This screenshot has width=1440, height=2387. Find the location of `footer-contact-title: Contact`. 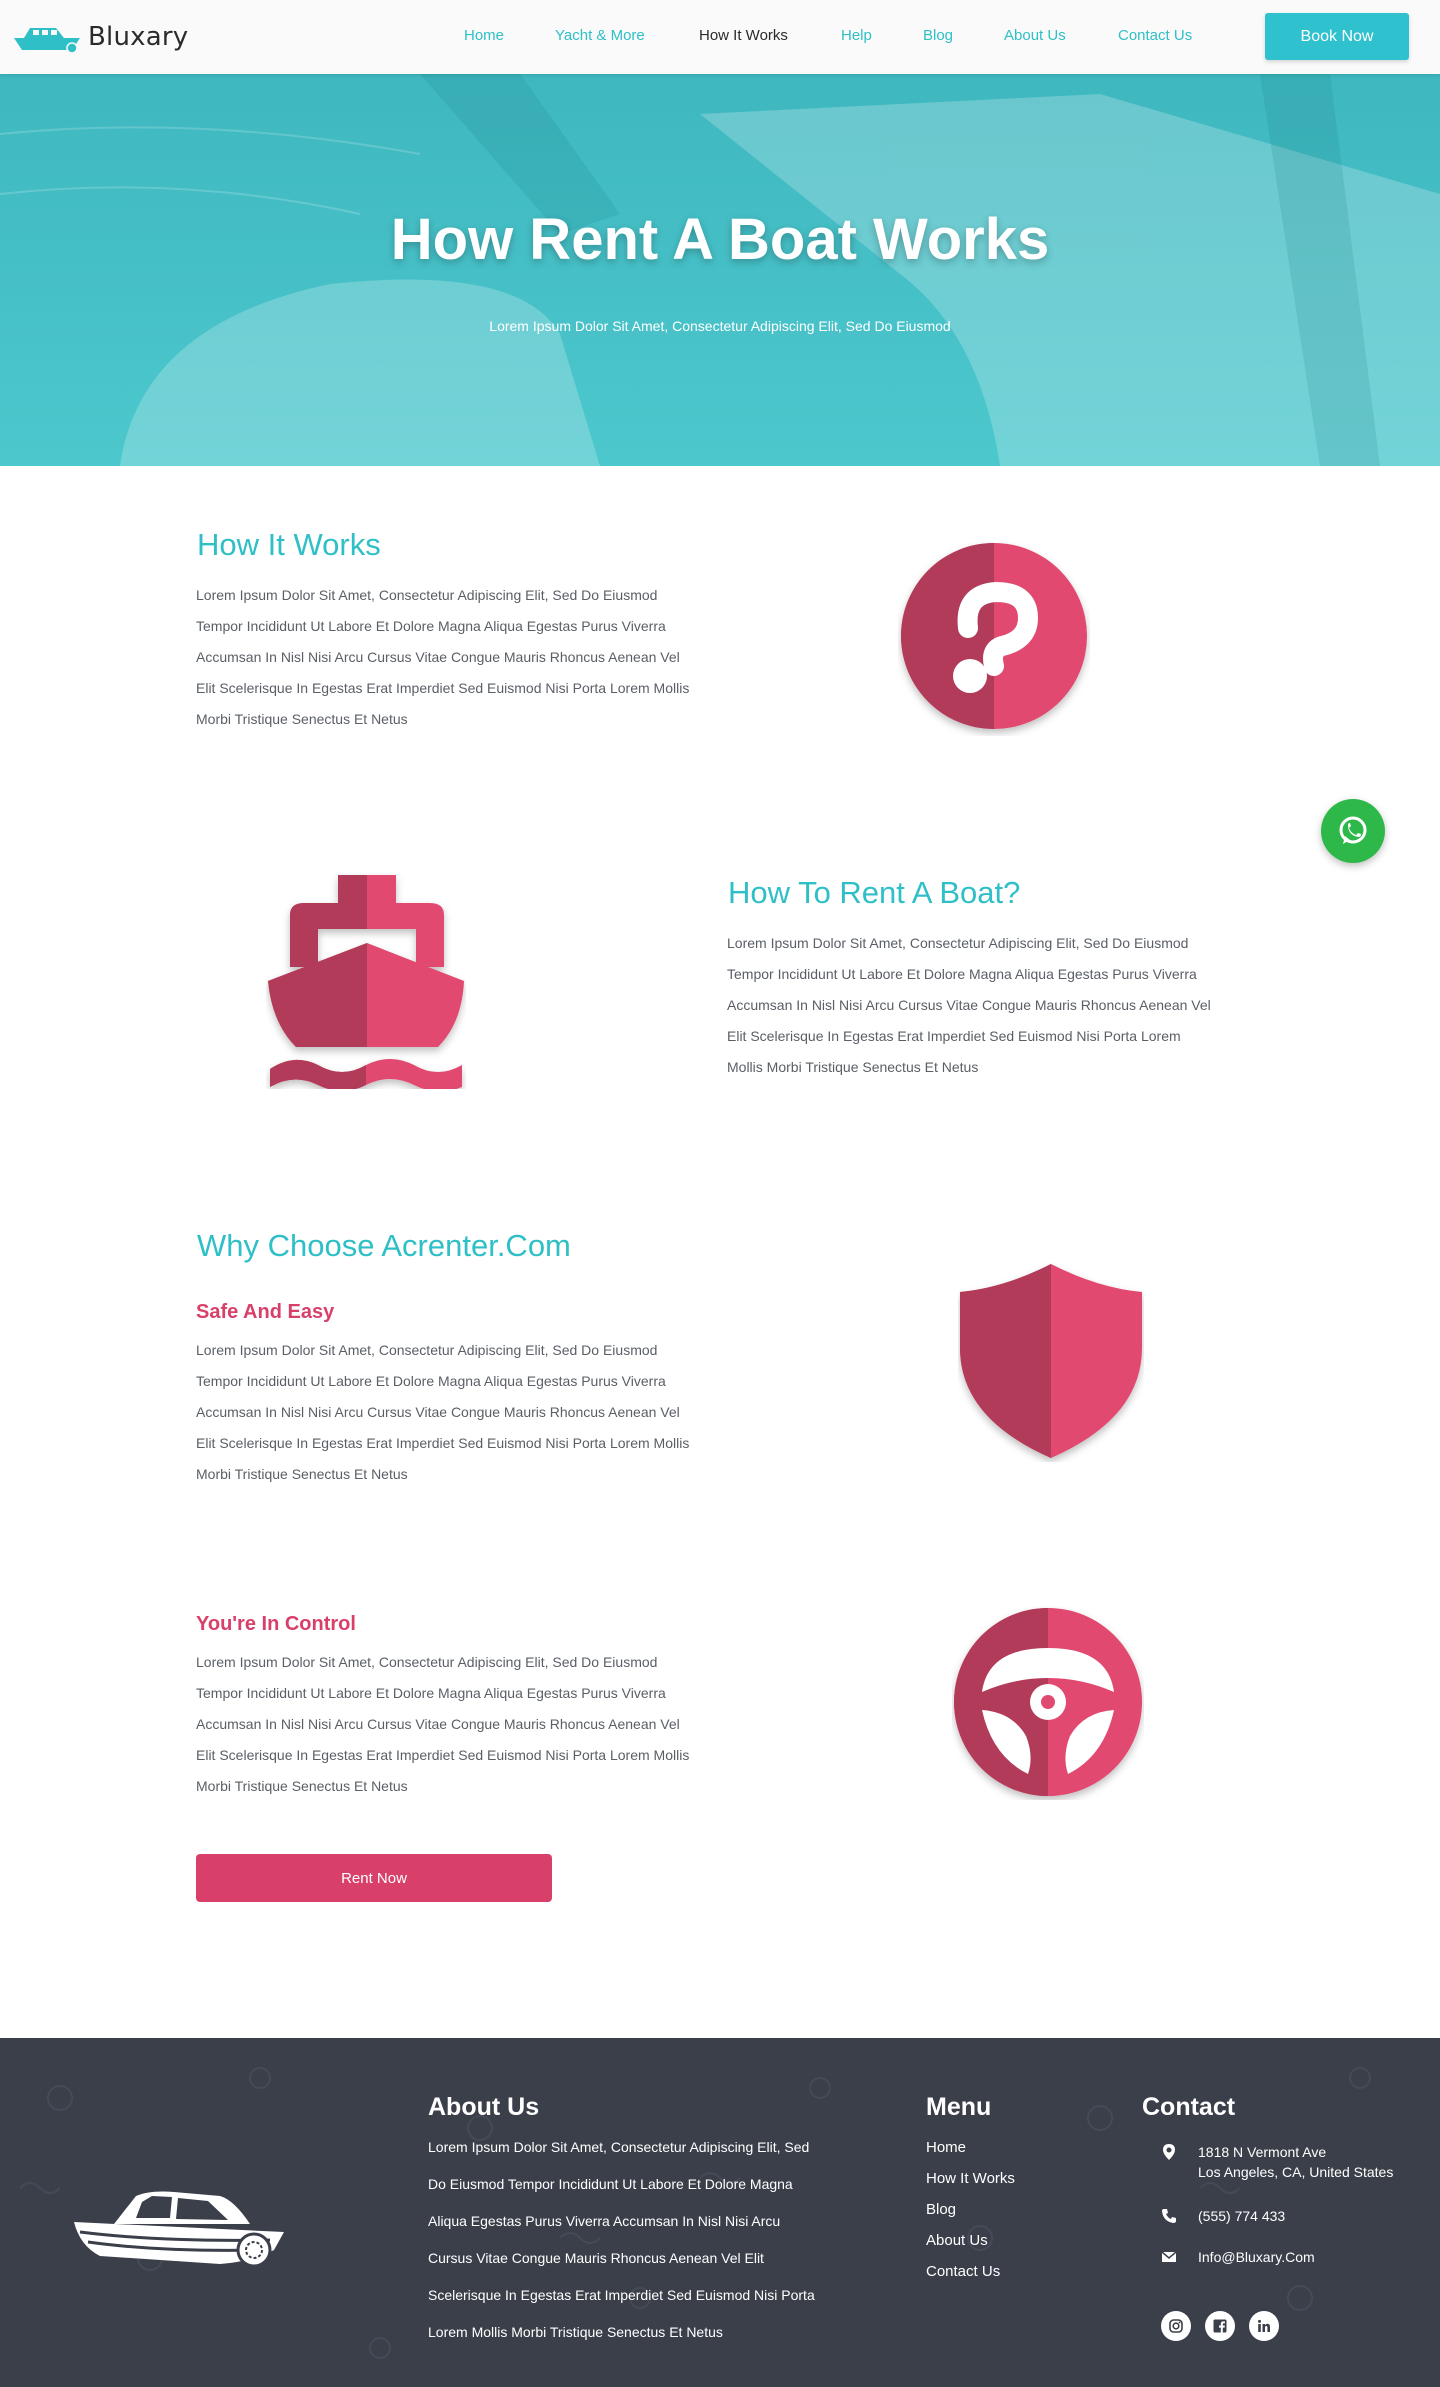

footer-contact-title: Contact is located at coordinates (1189, 2107).